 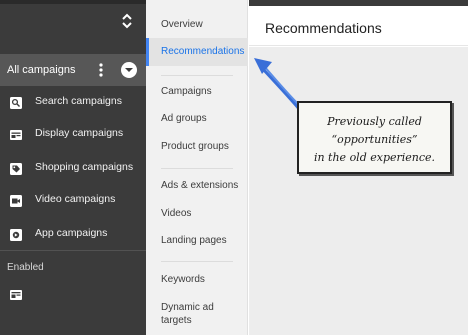 I want to click on all-campaigns-selector: All campaigns, so click(x=73, y=70).